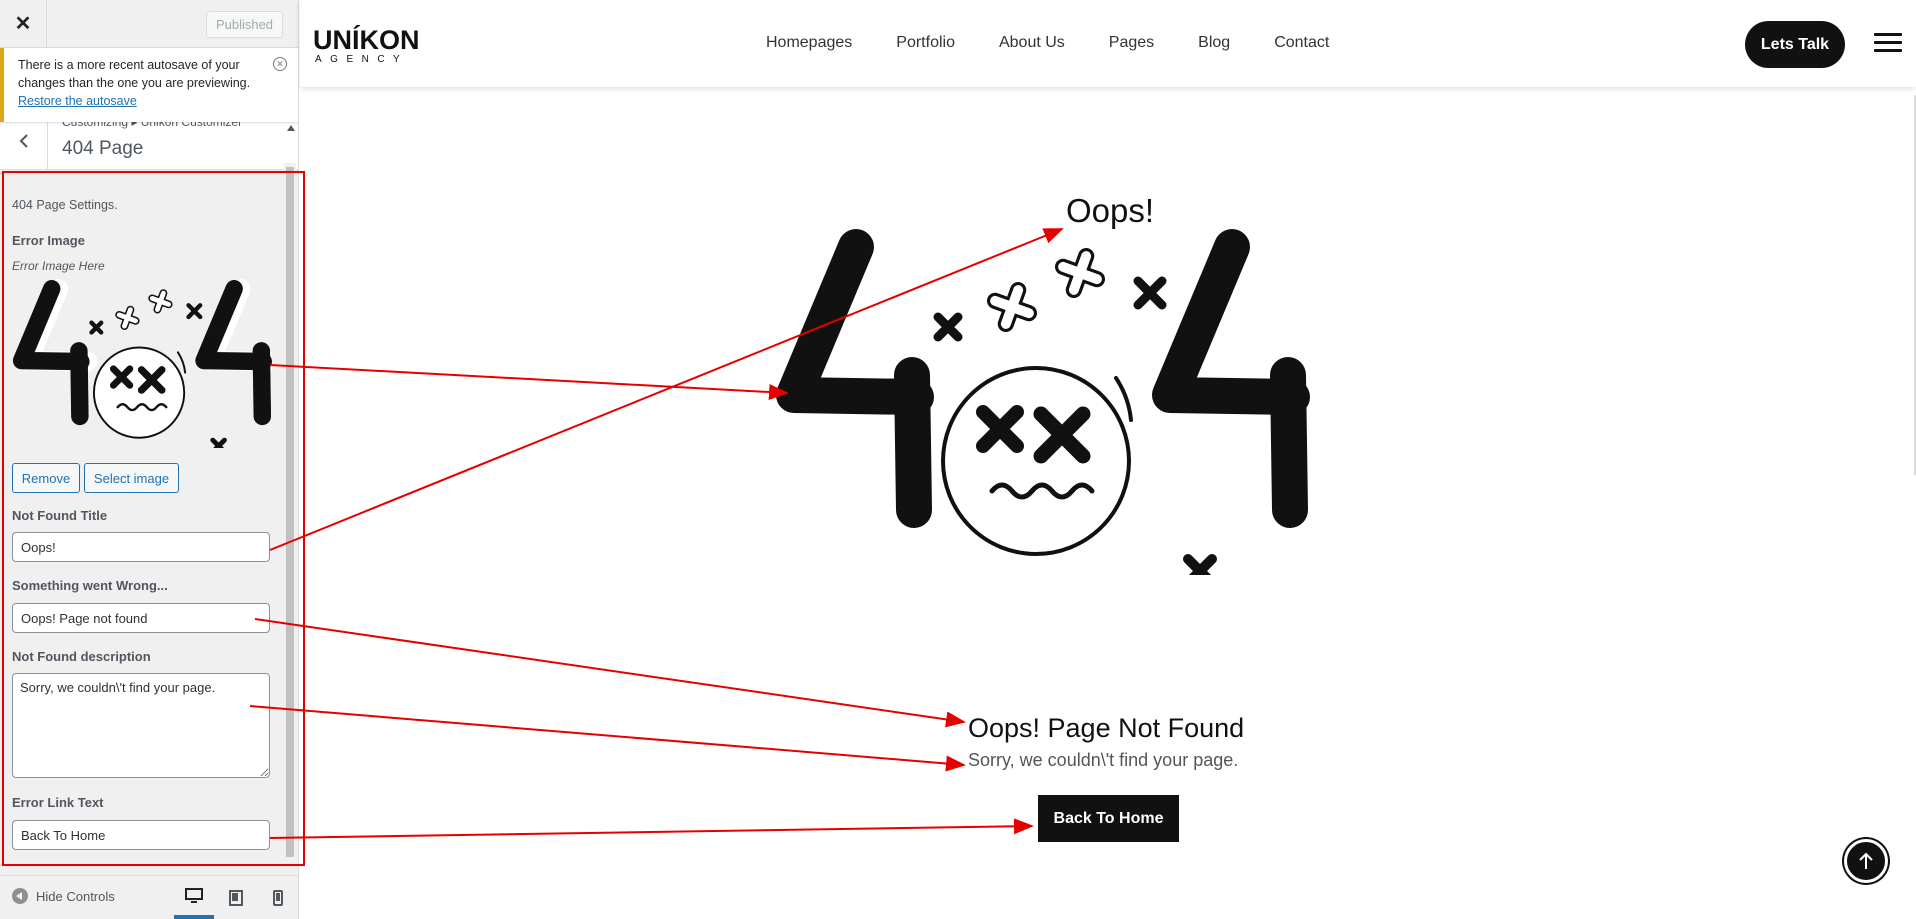  I want to click on tablet-icon, so click(236, 897).